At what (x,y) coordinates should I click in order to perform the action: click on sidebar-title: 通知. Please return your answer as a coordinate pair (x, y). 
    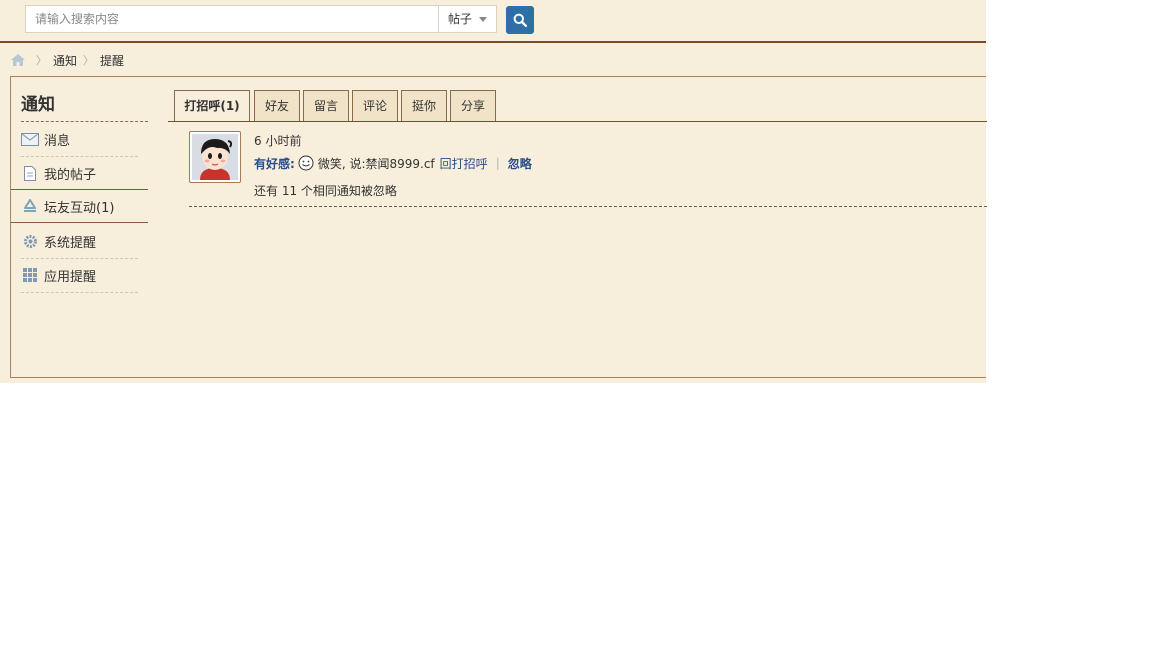
    Looking at the image, I should click on (38, 105).